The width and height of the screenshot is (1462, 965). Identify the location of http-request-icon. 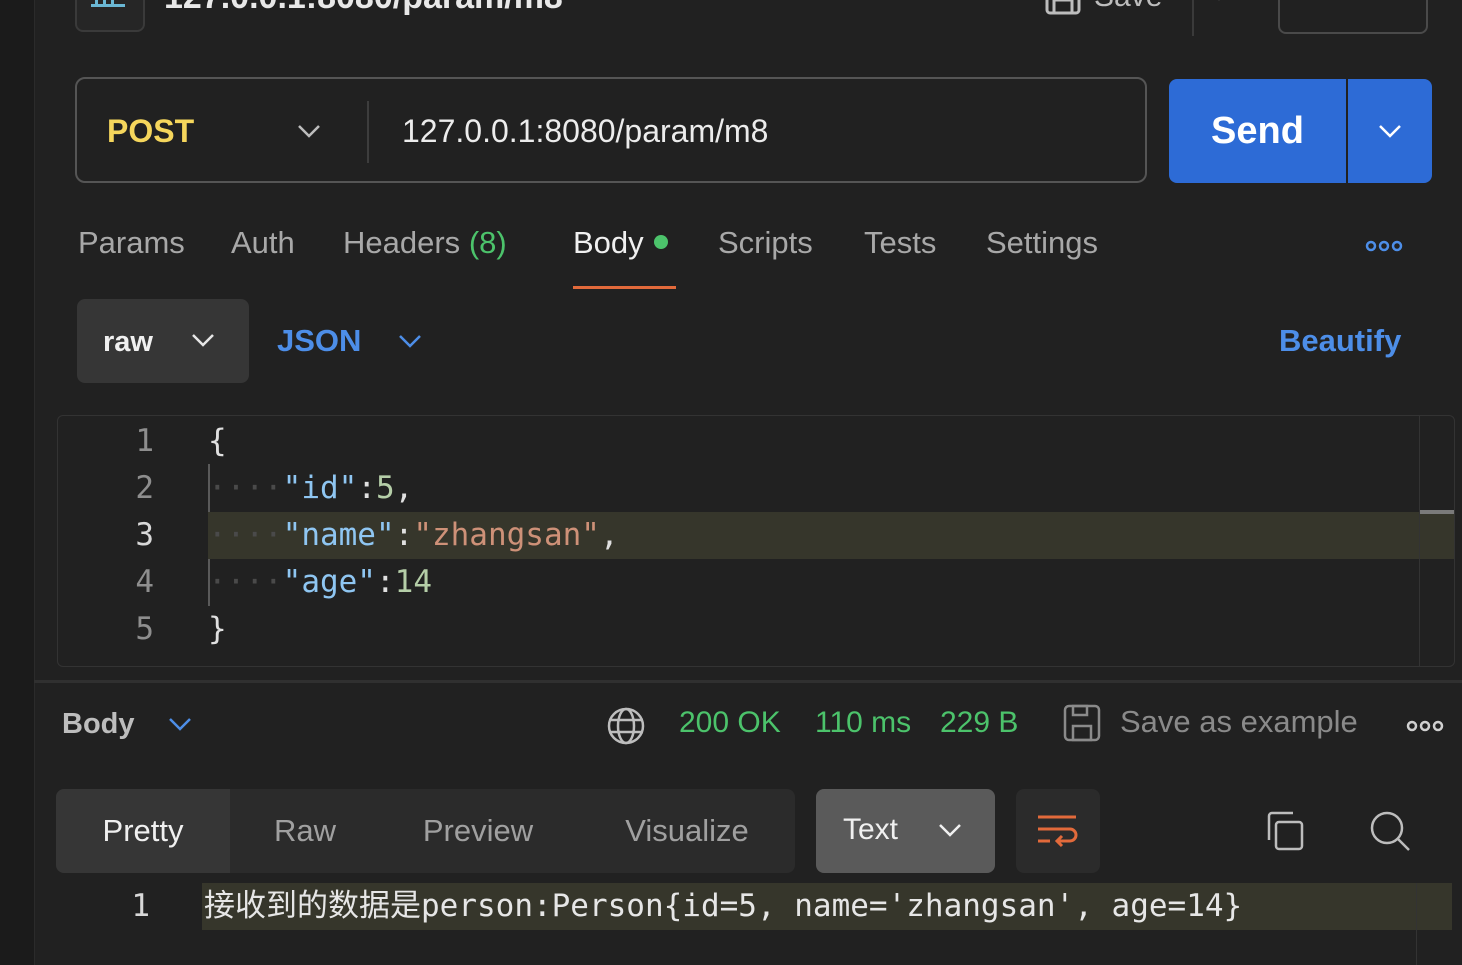
(110, 16).